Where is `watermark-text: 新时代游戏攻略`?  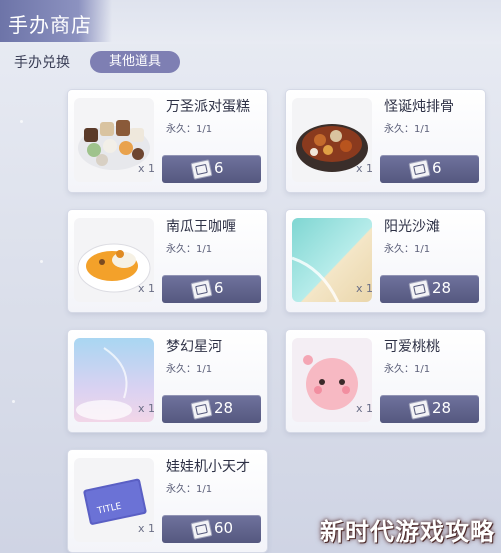 watermark-text: 新时代游戏攻略 is located at coordinates (407, 532).